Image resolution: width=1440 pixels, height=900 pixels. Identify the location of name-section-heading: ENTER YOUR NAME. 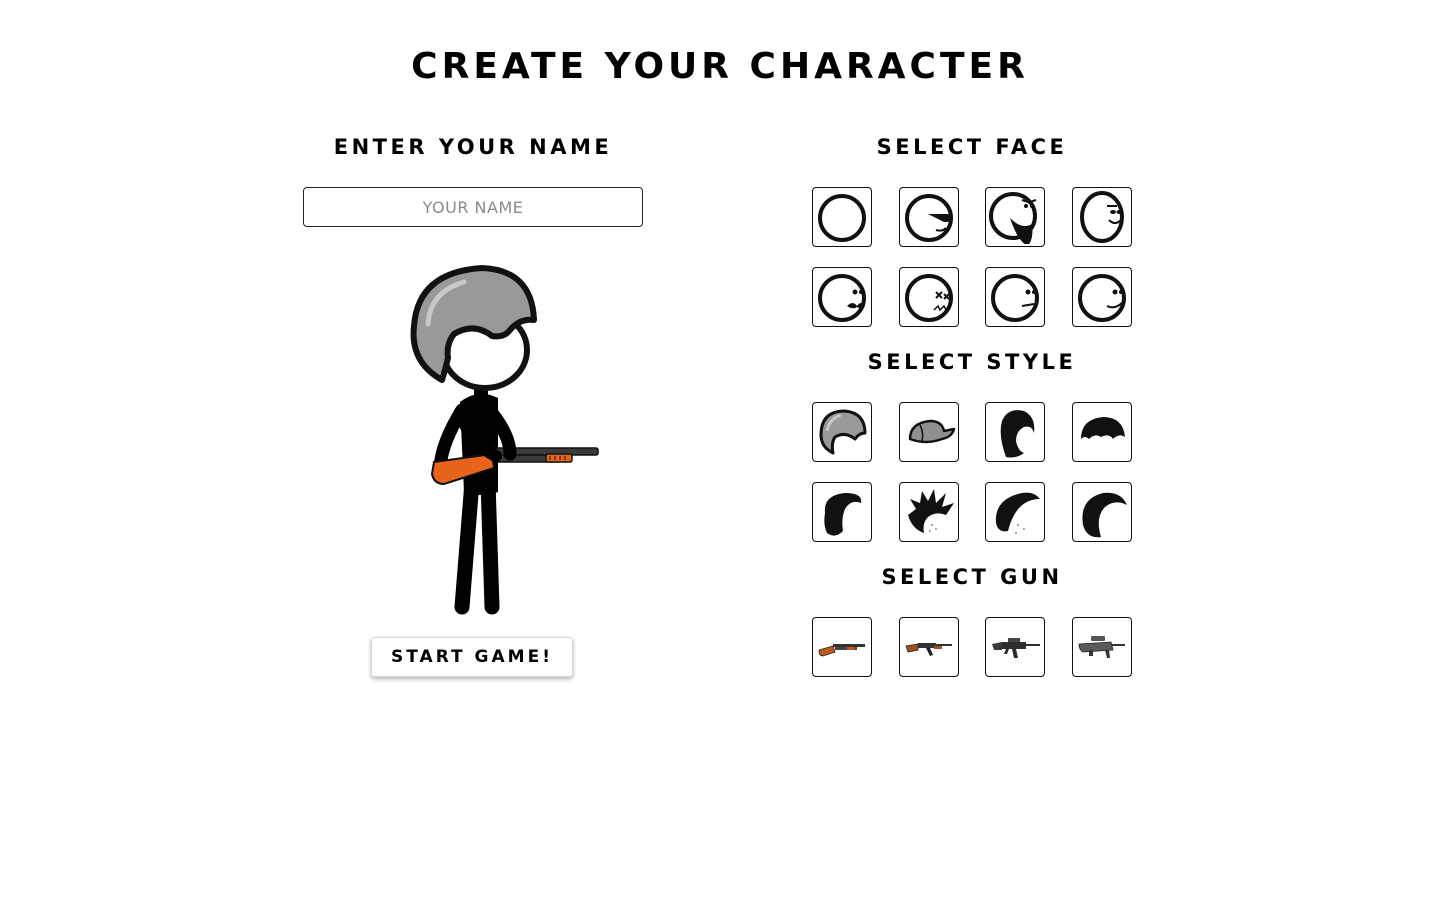
(473, 147).